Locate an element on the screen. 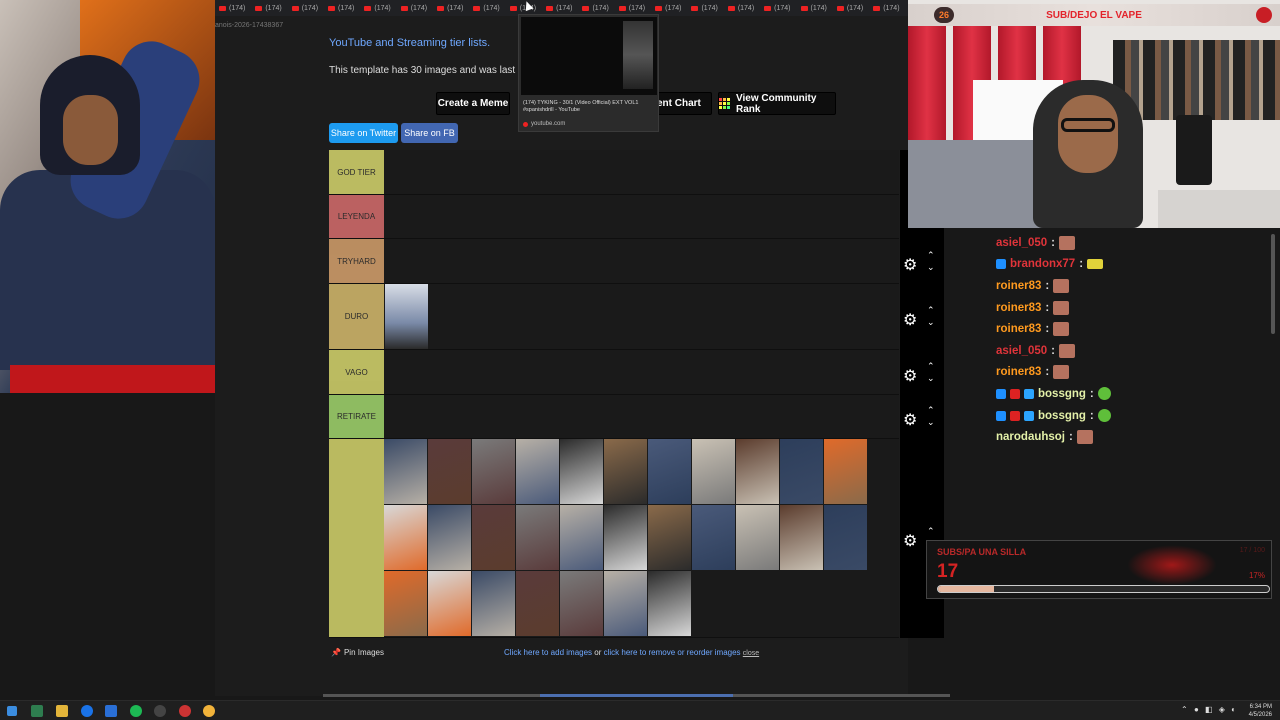  browser-icon is located at coordinates (87, 711).